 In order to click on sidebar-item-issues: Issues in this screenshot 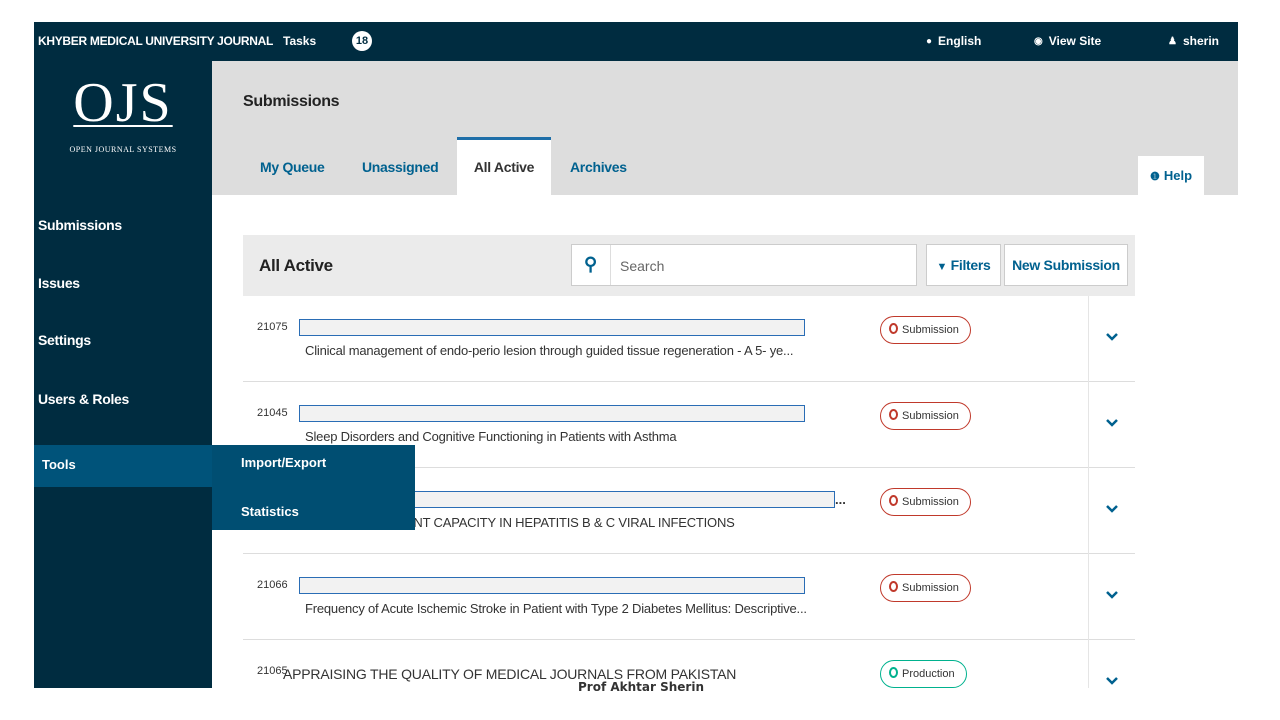, I will do `click(59, 283)`.